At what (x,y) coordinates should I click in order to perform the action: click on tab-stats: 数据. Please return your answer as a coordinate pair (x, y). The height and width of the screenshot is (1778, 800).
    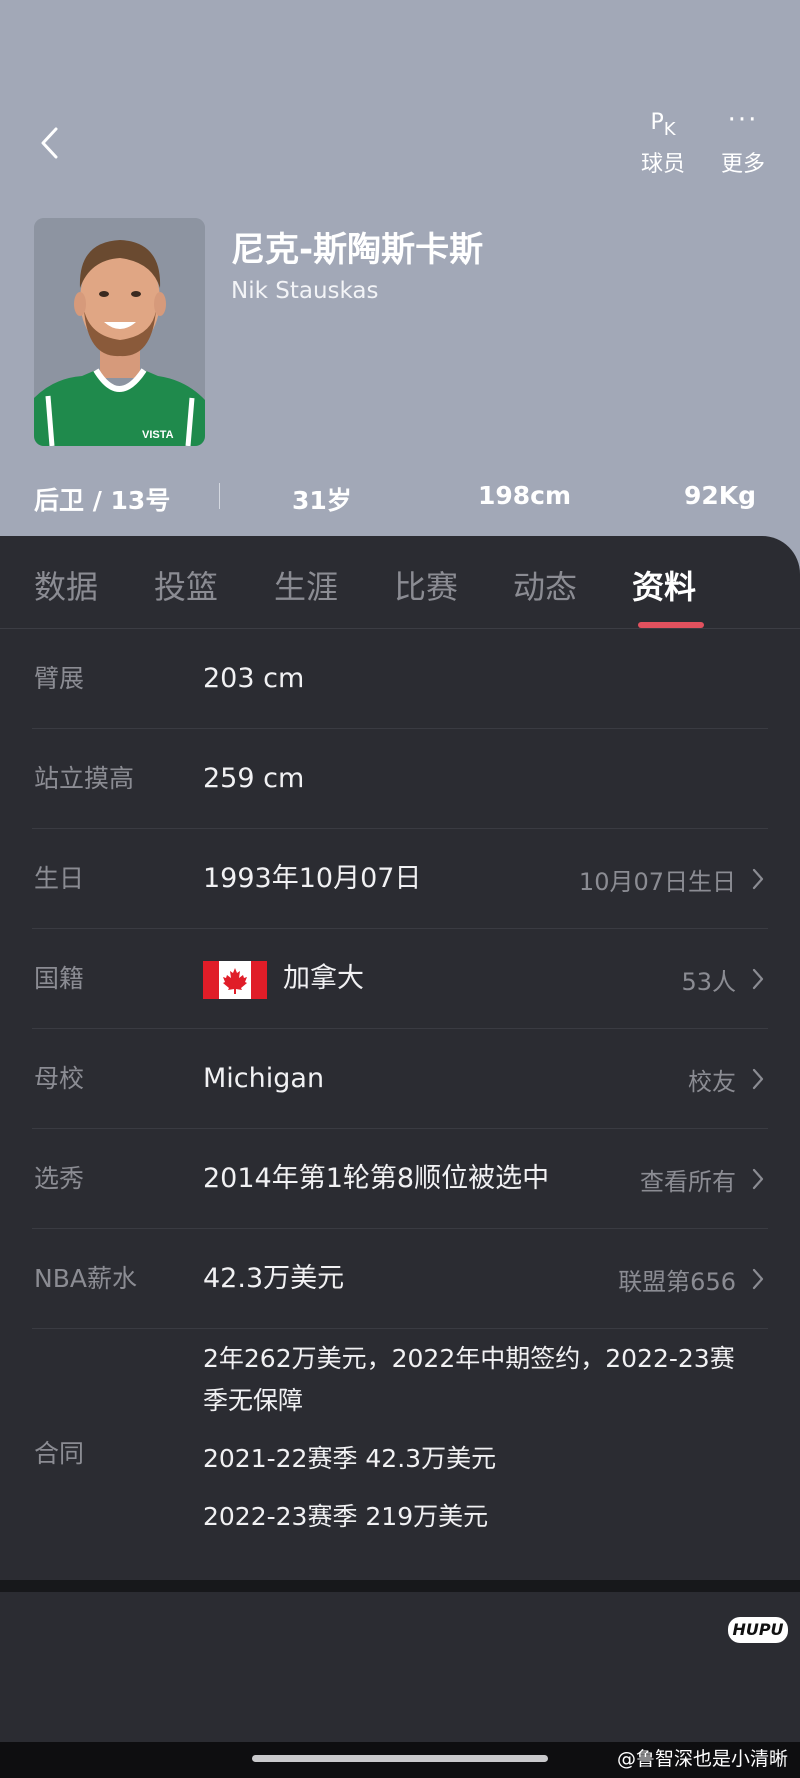
    Looking at the image, I should click on (66, 585).